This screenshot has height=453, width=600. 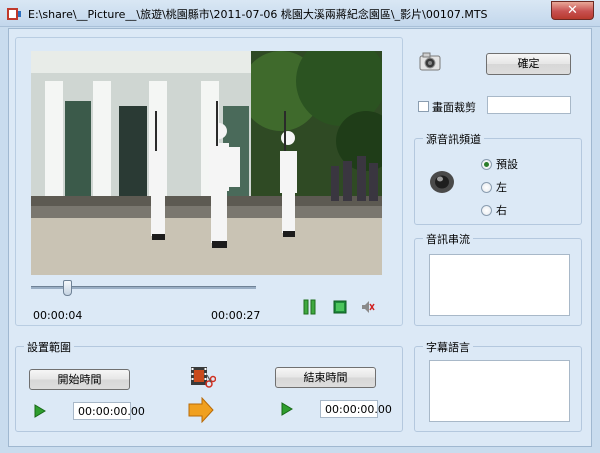 What do you see at coordinates (79, 379) in the screenshot?
I see `start-time-button: 開始時間` at bounding box center [79, 379].